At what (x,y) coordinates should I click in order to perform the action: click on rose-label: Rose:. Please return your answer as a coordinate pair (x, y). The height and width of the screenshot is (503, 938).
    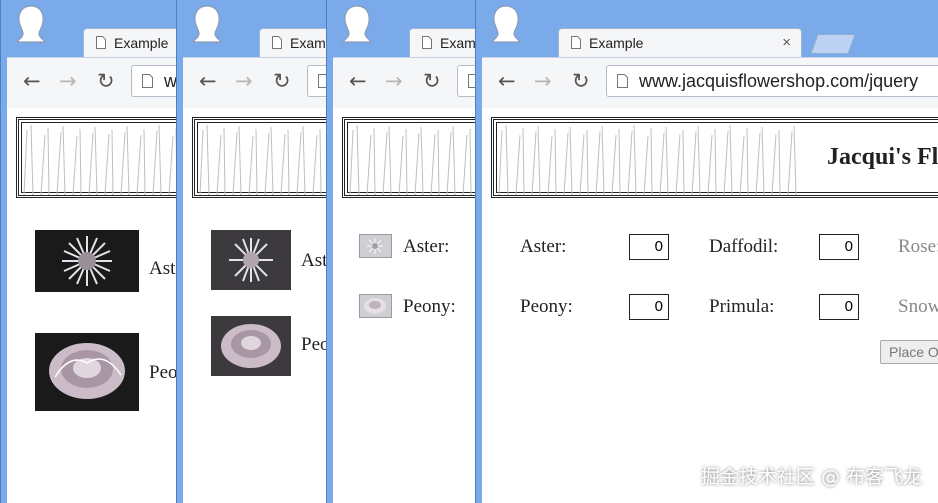
    Looking at the image, I should click on (918, 246).